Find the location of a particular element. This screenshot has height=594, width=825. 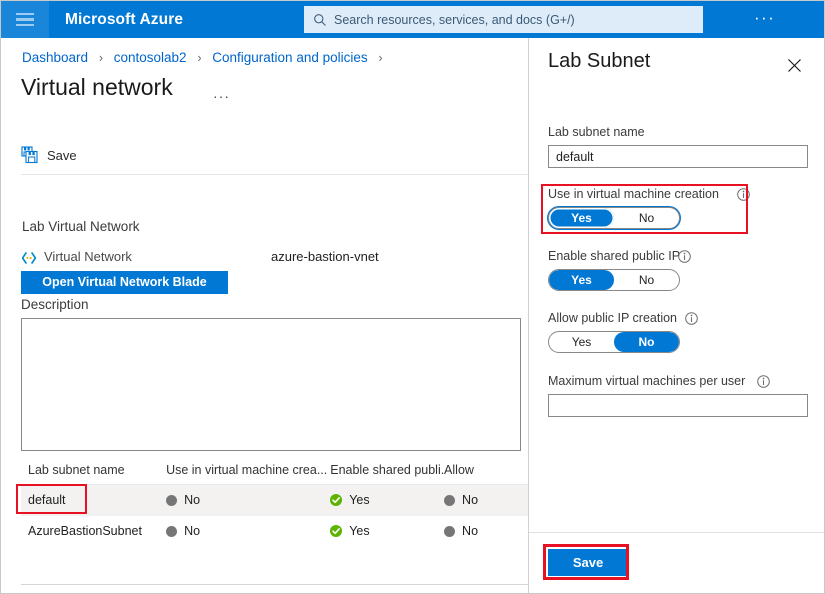

breadcrumb-item-dashboard: Dashboard is located at coordinates (55, 57).